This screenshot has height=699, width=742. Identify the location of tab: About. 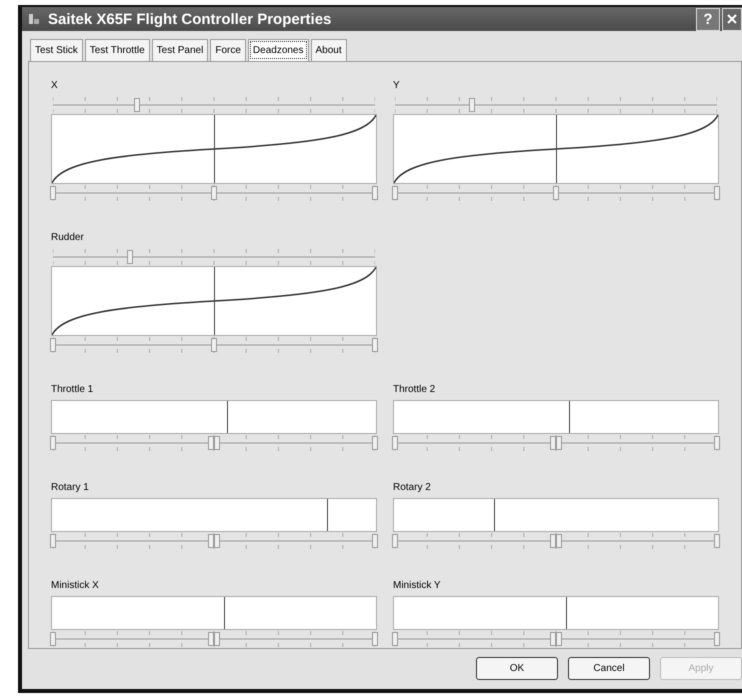
(328, 50).